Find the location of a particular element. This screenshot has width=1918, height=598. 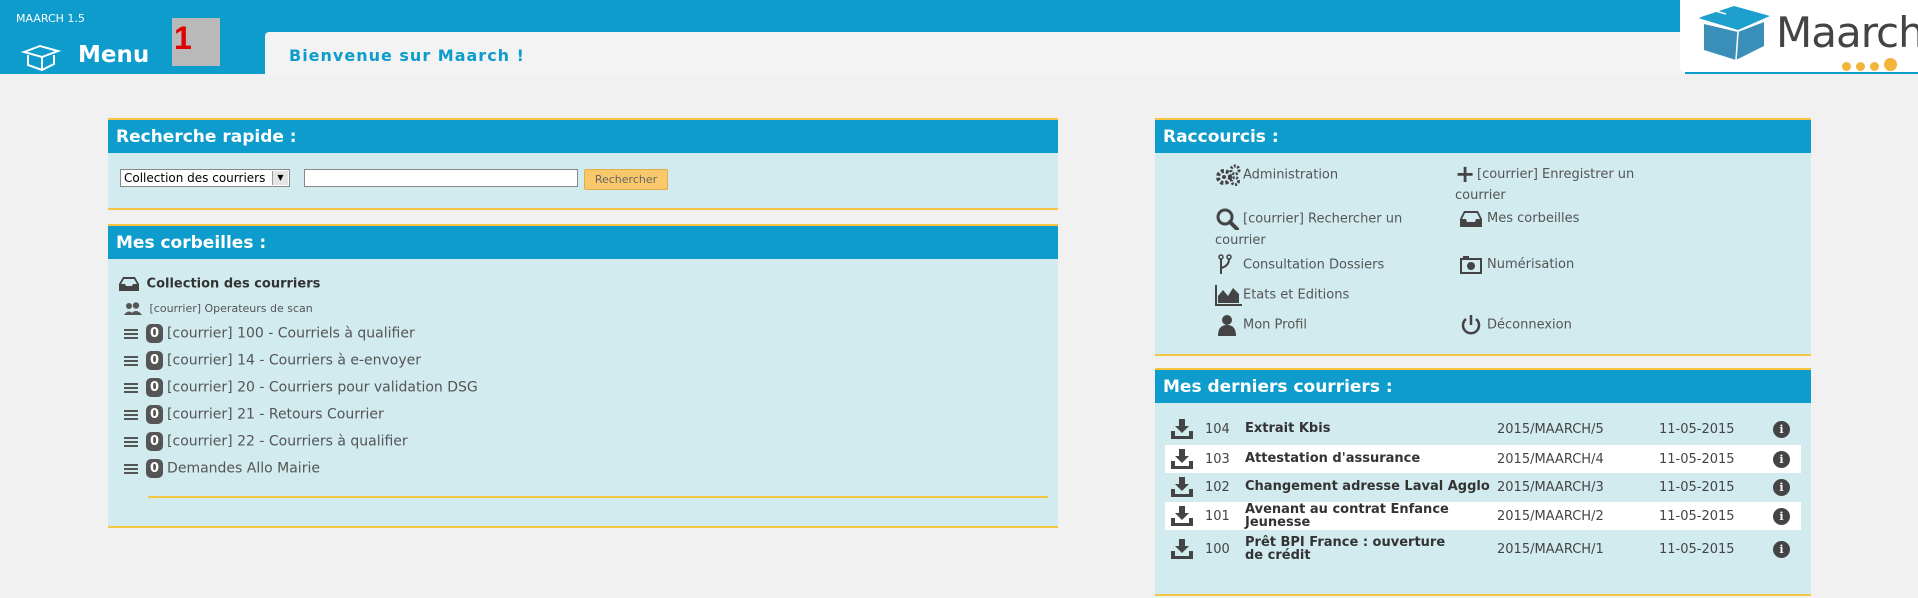

basket-collection: Collection des courriers is located at coordinates (219, 284).